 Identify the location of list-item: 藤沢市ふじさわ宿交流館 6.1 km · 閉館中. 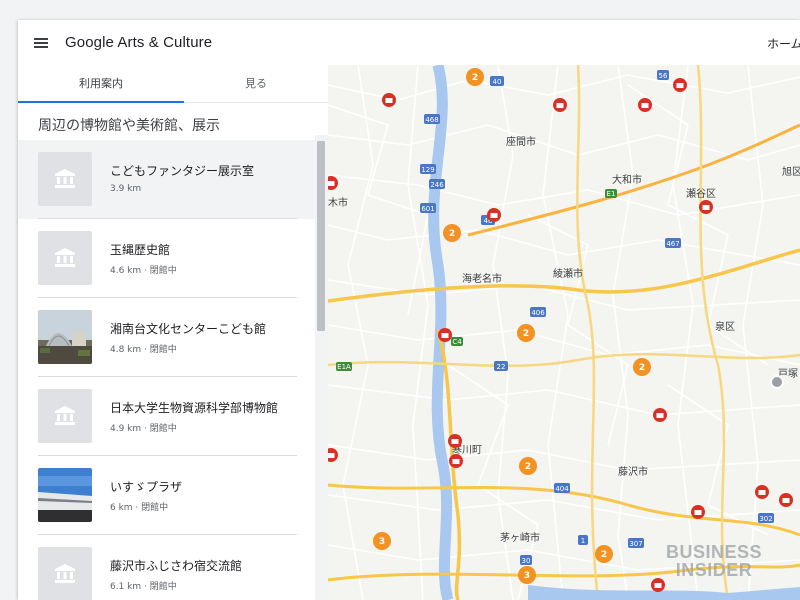
(166, 567).